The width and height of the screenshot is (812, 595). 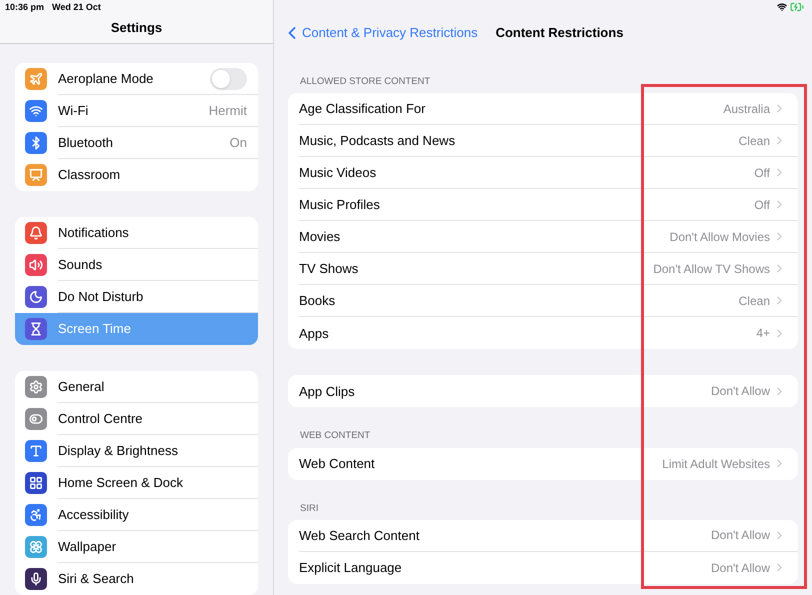 What do you see at coordinates (309, 509) in the screenshot?
I see `section-header: SIRI` at bounding box center [309, 509].